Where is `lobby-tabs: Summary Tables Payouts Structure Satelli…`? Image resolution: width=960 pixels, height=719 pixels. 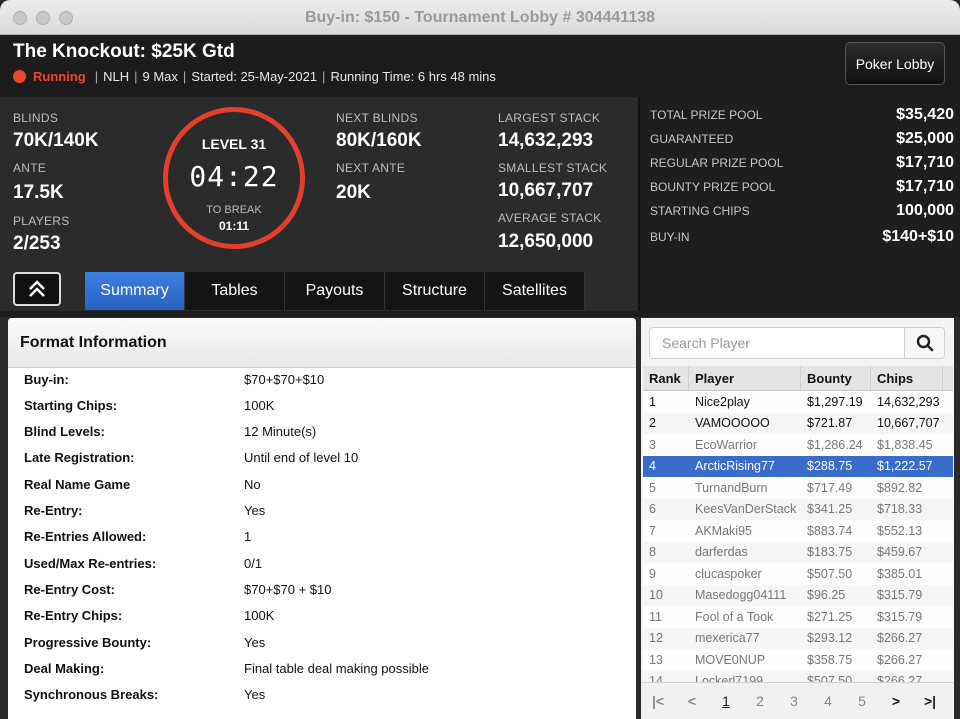 lobby-tabs: Summary Tables Payouts Structure Satelli… is located at coordinates (335, 291).